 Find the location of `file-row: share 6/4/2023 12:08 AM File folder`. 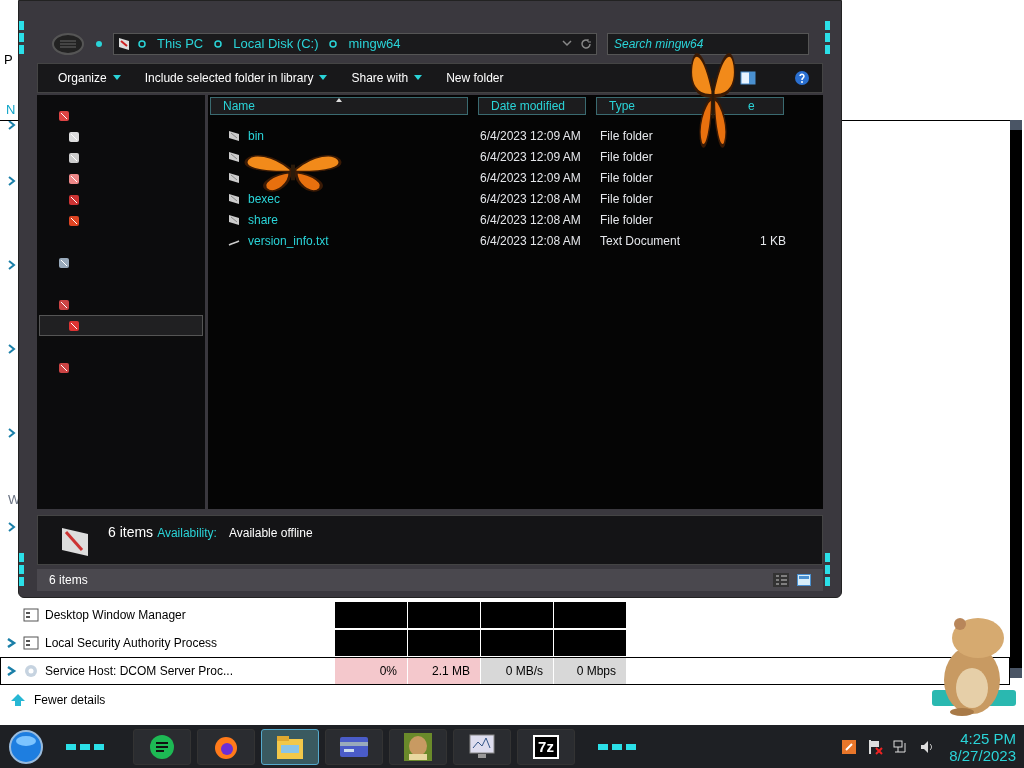

file-row: share 6/4/2023 12:08 AM File folder is located at coordinates (515, 219).